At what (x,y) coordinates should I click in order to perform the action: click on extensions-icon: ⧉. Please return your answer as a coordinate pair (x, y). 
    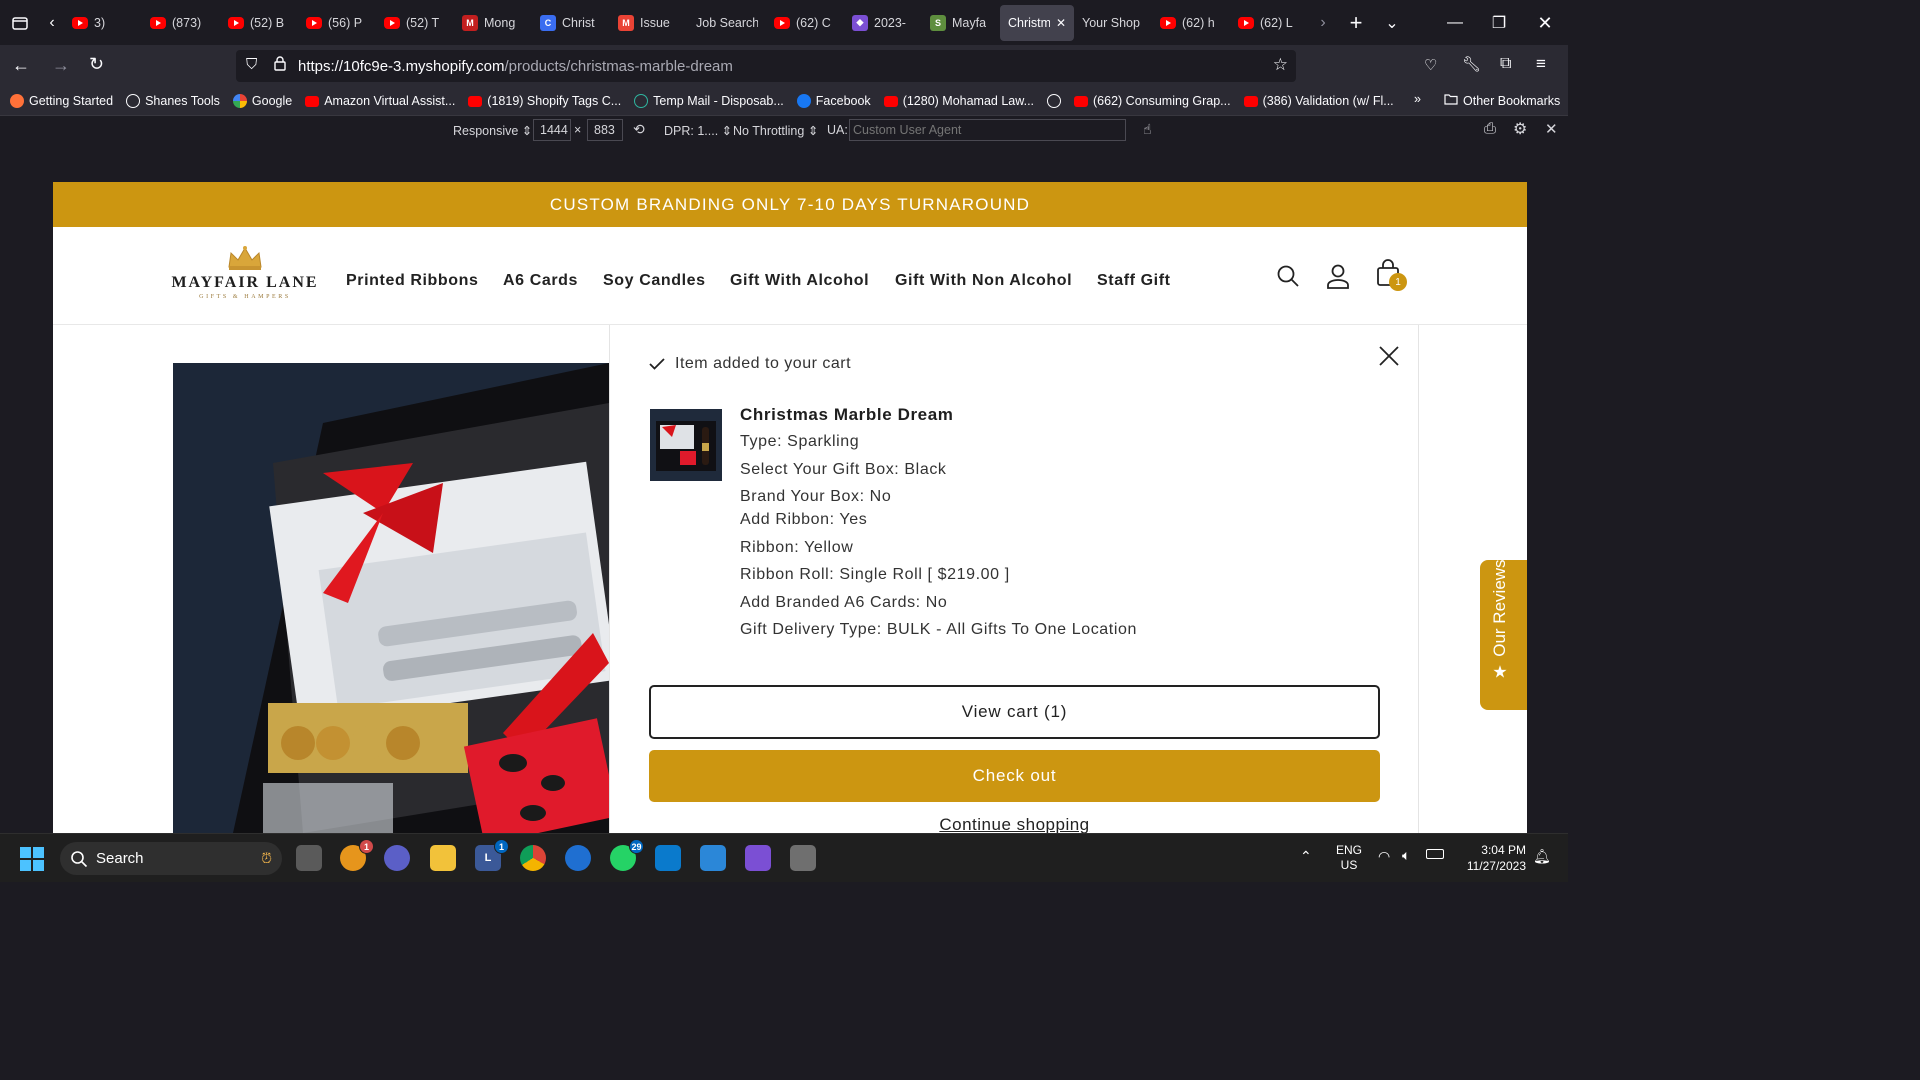
    Looking at the image, I should click on (1505, 64).